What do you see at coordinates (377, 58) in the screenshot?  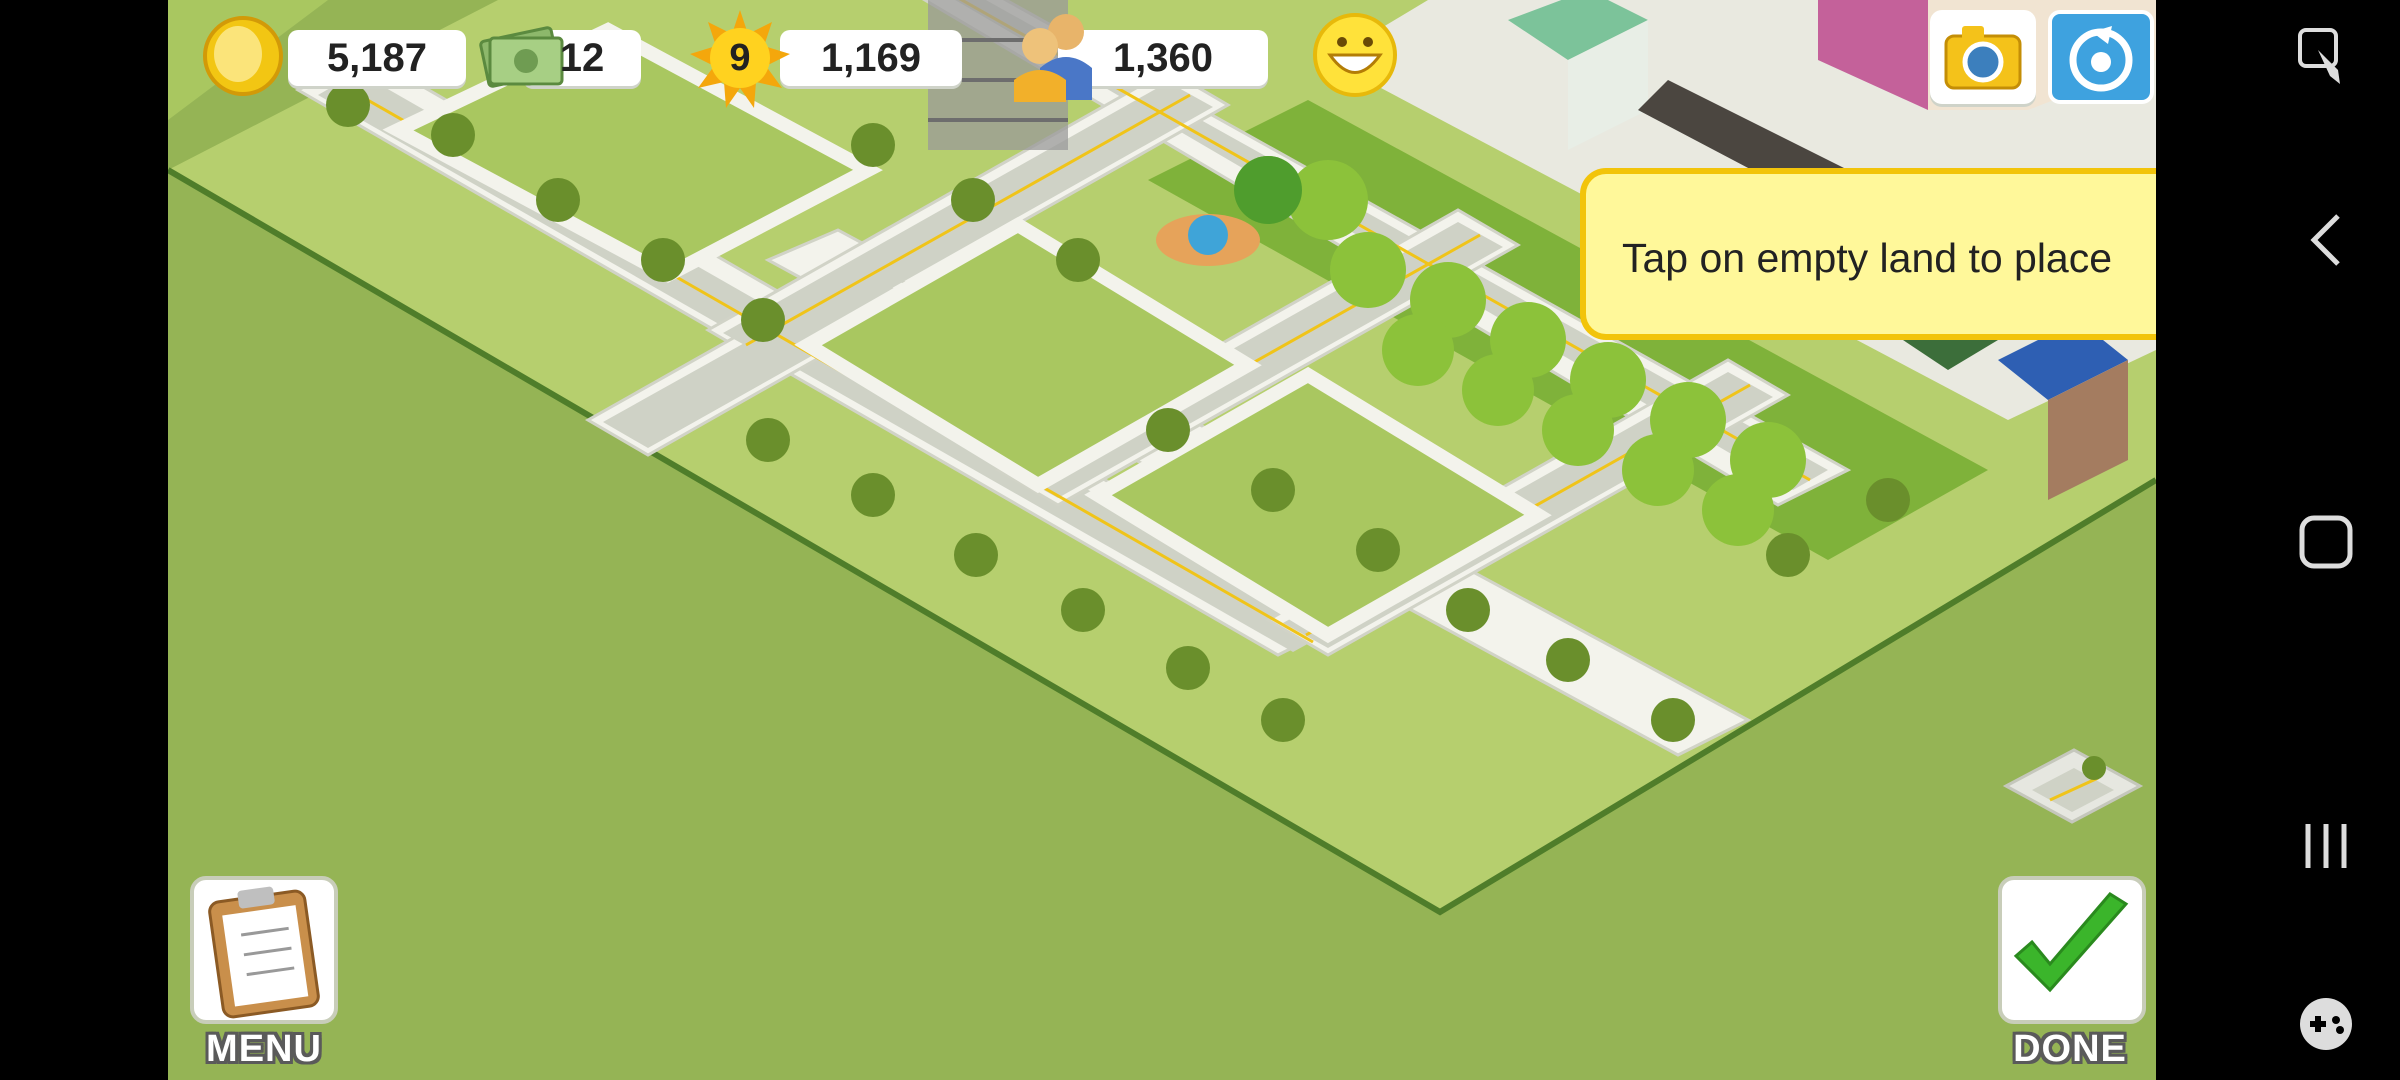 I see `coins-value: 5,187` at bounding box center [377, 58].